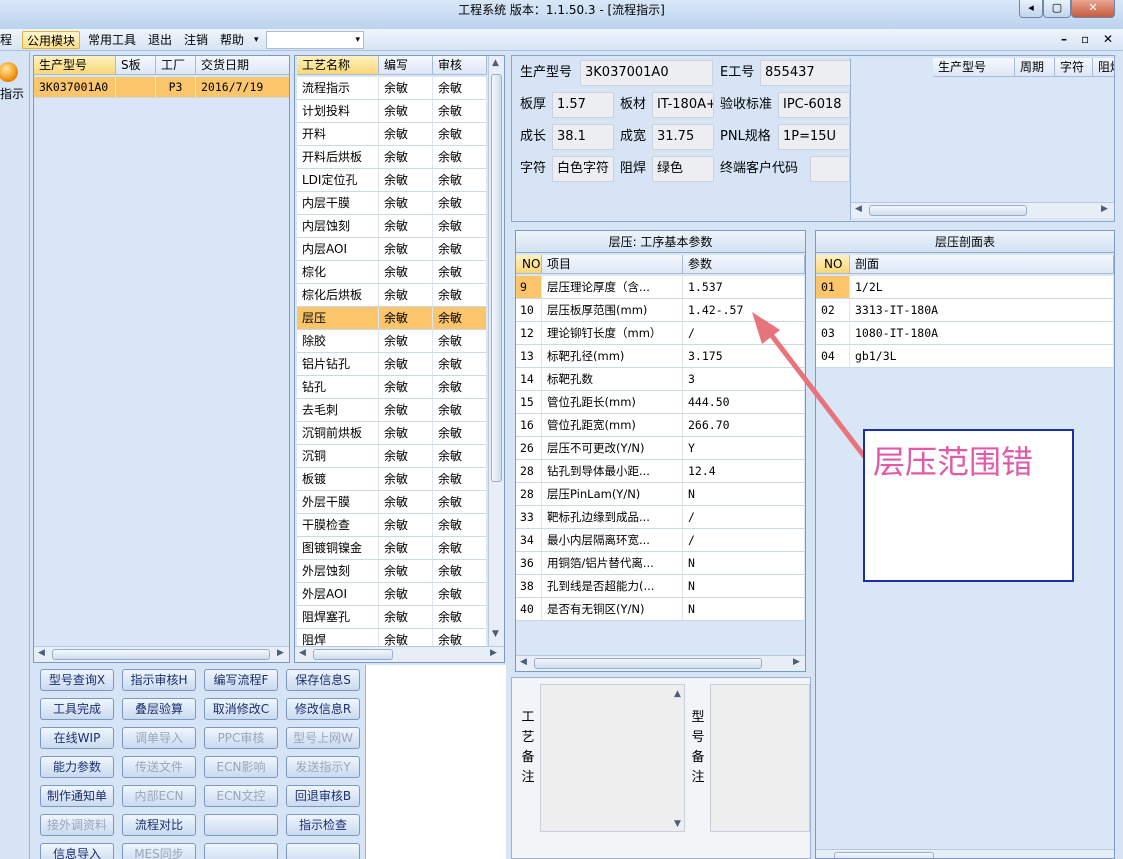  What do you see at coordinates (529, 494) in the screenshot?
I see `table-cell: 28` at bounding box center [529, 494].